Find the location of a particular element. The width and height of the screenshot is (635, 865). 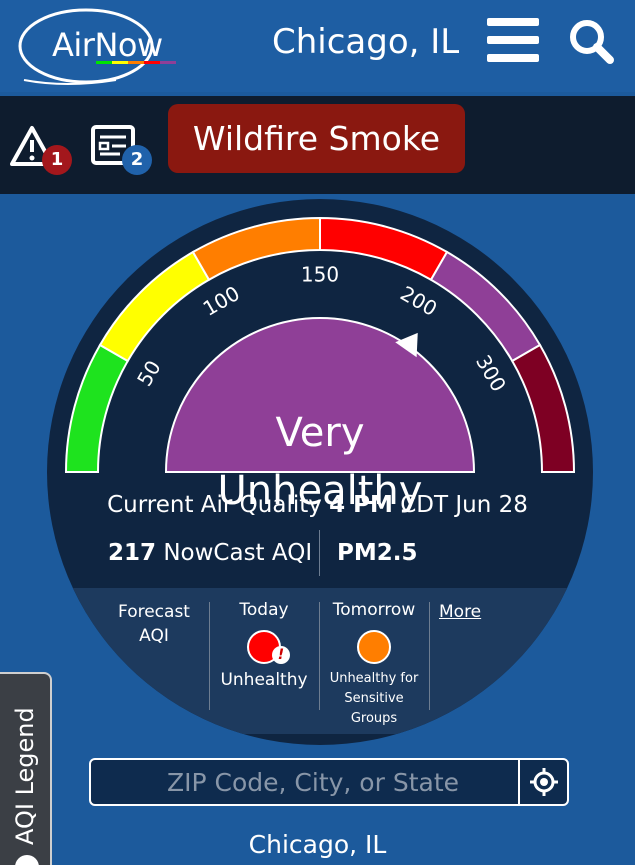

forecast-label-line2: AQI is located at coordinates (154, 636).